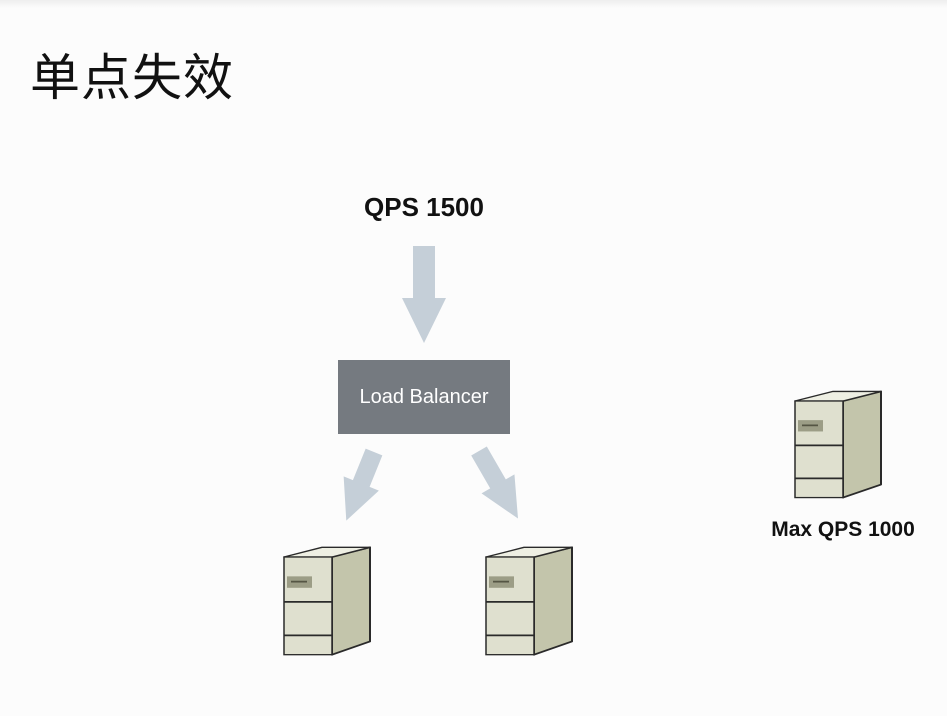 This screenshot has height=716, width=947. Describe the element at coordinates (363, 484) in the screenshot. I see `down-left-arrow-icon` at that location.